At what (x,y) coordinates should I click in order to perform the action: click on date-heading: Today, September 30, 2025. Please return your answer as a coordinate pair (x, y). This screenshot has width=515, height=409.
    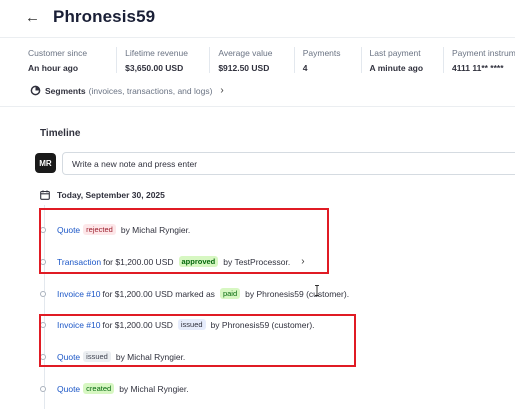
    Looking at the image, I should click on (102, 195).